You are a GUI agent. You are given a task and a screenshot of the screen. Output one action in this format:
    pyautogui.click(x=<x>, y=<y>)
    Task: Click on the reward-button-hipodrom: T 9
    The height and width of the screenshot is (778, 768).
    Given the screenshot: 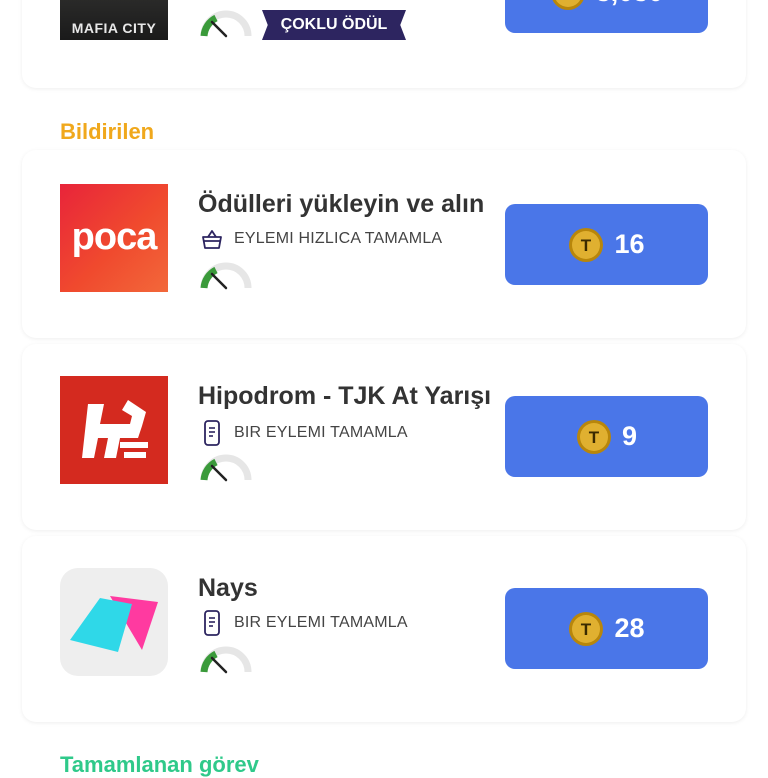 What is the action you would take?
    pyautogui.click(x=606, y=436)
    